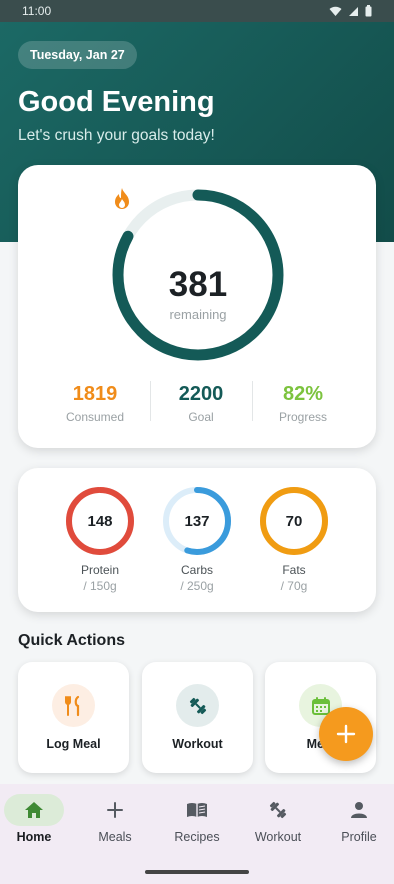 This screenshot has height=884, width=394. Describe the element at coordinates (294, 539) in the screenshot. I see `macro-fats: 70 Fats / 70g` at that location.